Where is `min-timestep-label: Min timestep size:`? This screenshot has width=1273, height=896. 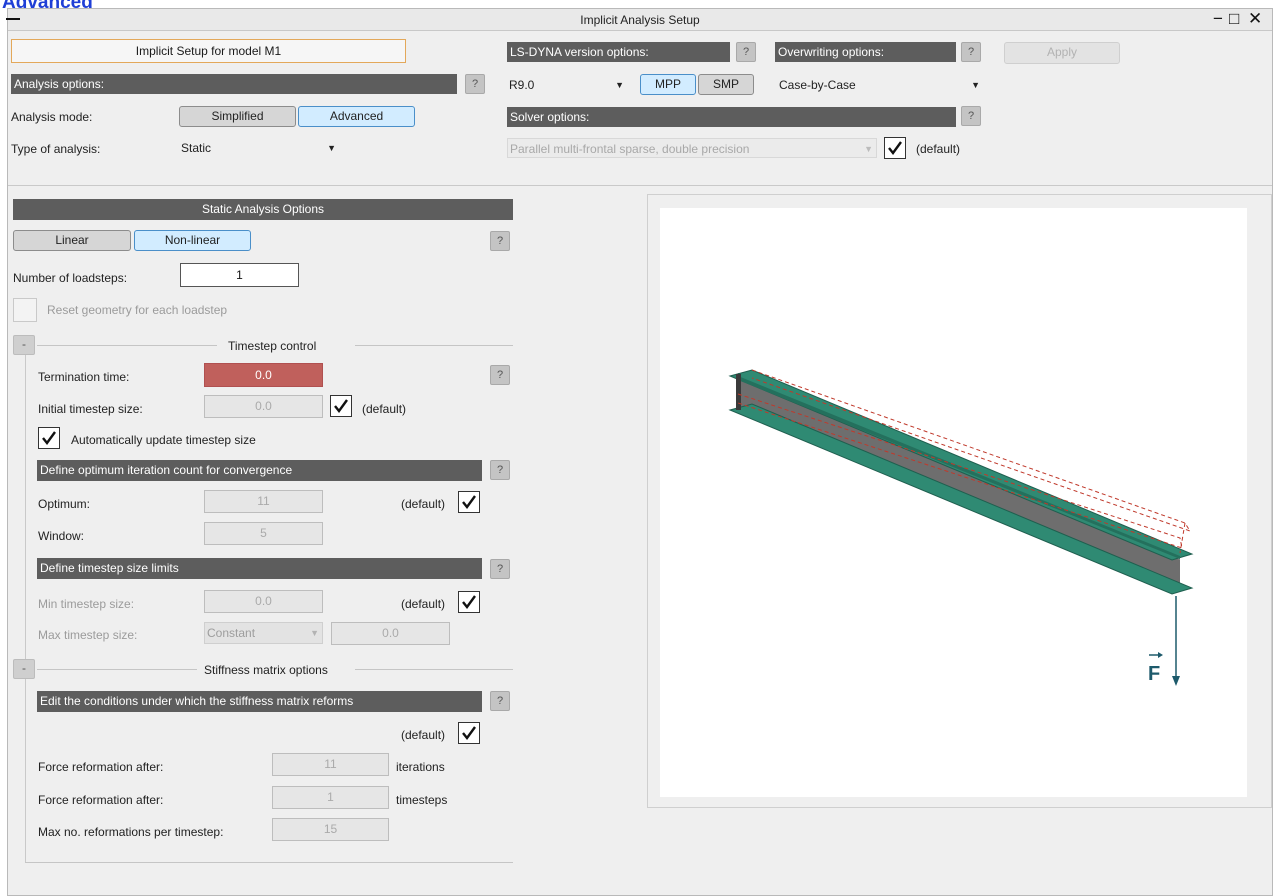 min-timestep-label: Min timestep size: is located at coordinates (86, 604).